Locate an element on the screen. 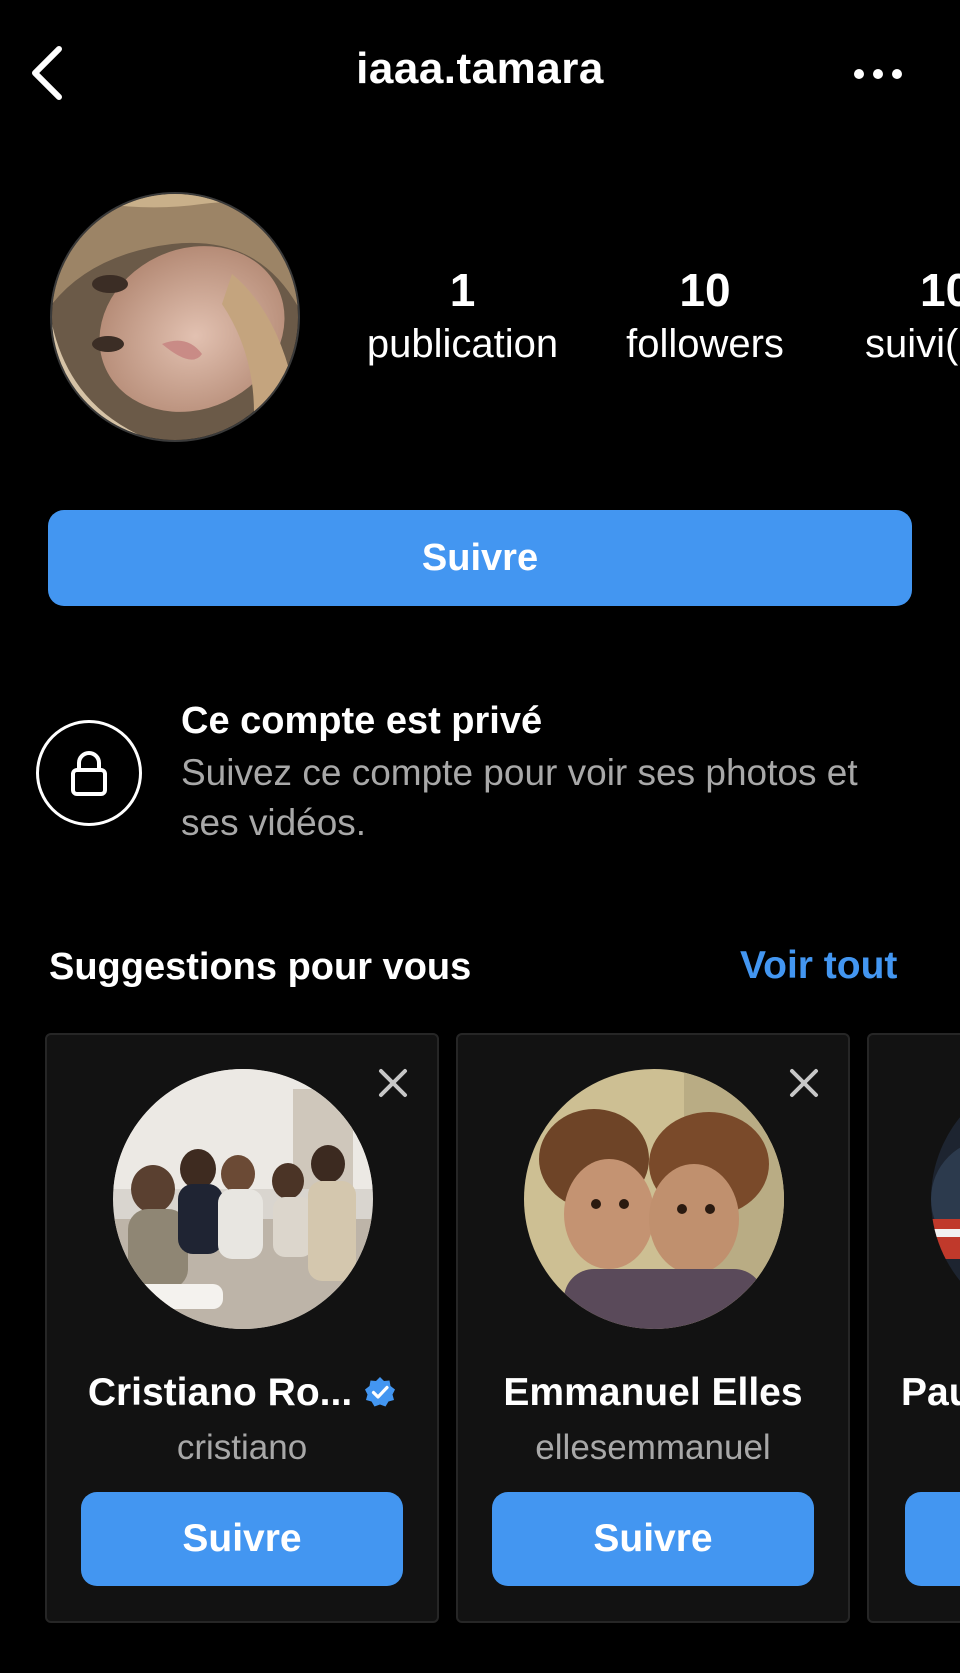 This screenshot has width=960, height=1673. suggestion-name: Pau is located at coordinates (930, 1393).